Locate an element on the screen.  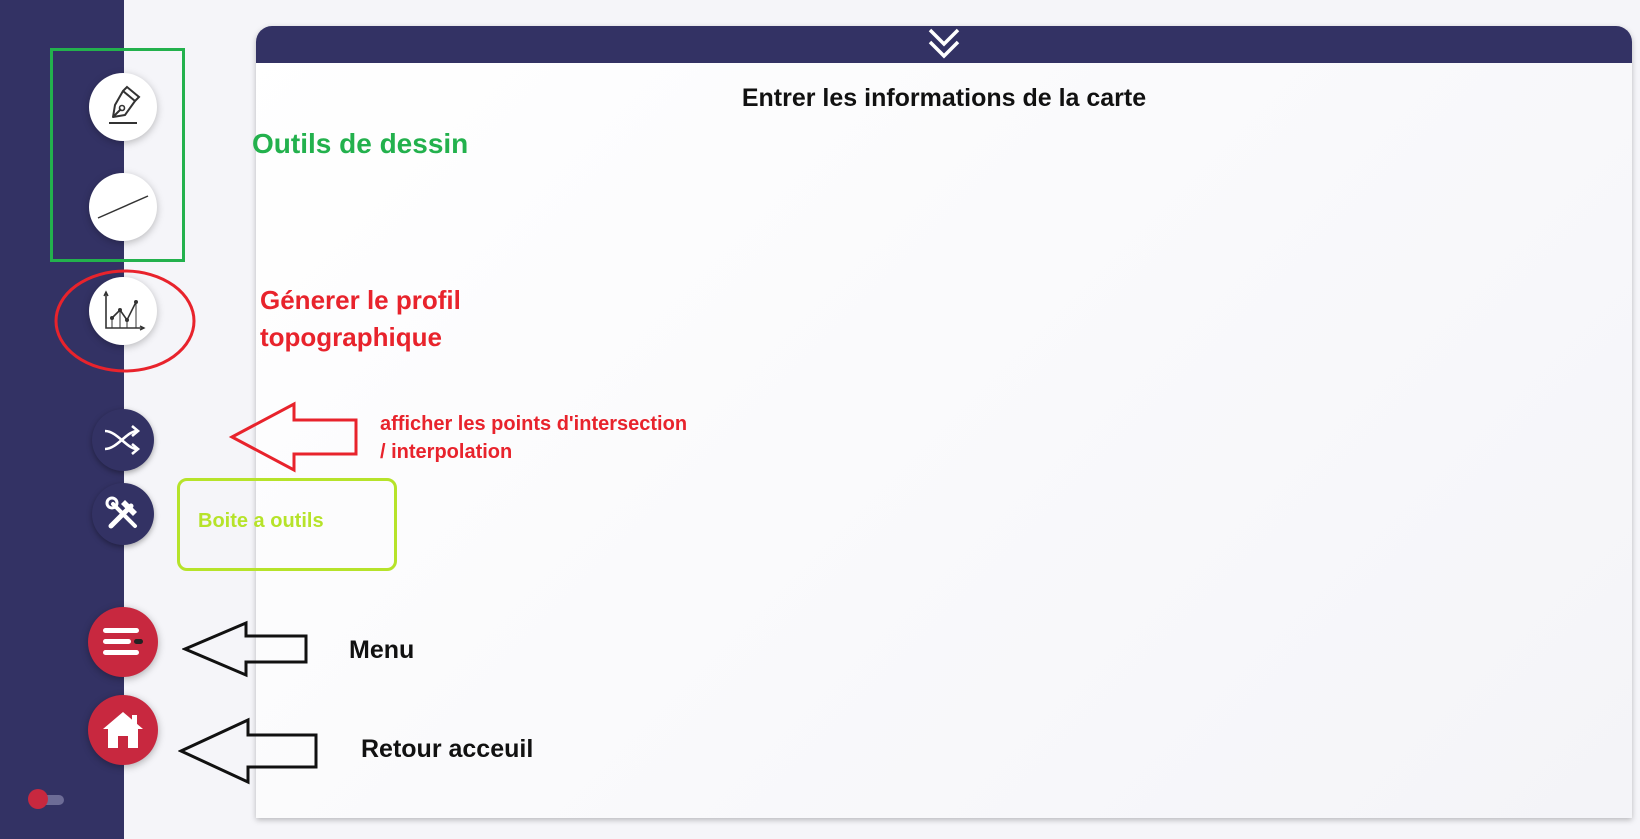
theme-toggle is located at coordinates (48, 799).